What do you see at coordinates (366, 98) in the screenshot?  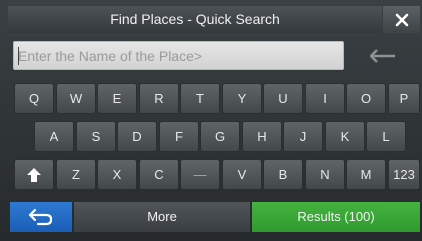 I see `key-o: O` at bounding box center [366, 98].